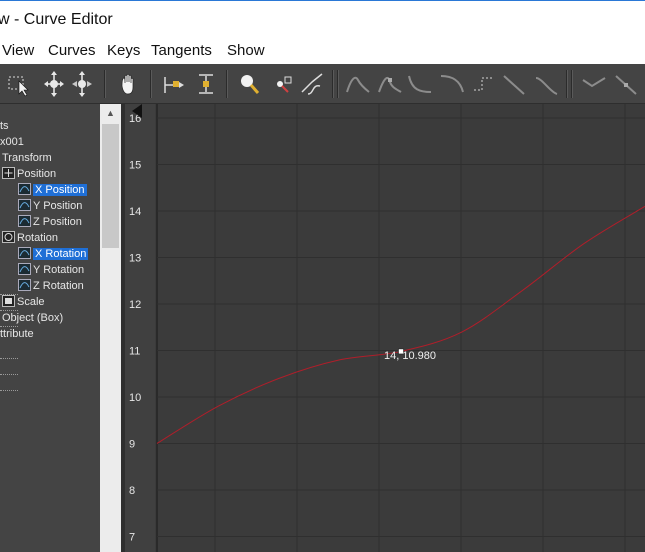 This screenshot has width=645, height=552. Describe the element at coordinates (72, 50) in the screenshot. I see `menu-curves: Curves` at that location.